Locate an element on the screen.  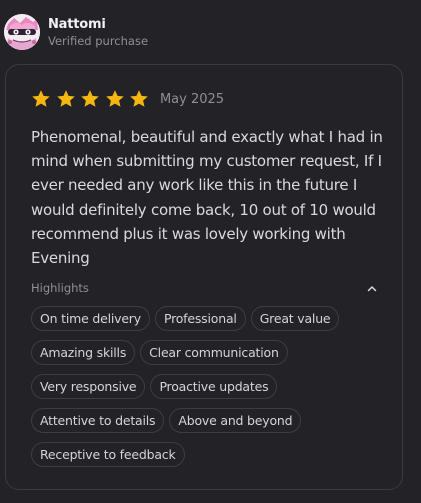
reviewer-header: Nattomi Verified purchase is located at coordinates (76, 32).